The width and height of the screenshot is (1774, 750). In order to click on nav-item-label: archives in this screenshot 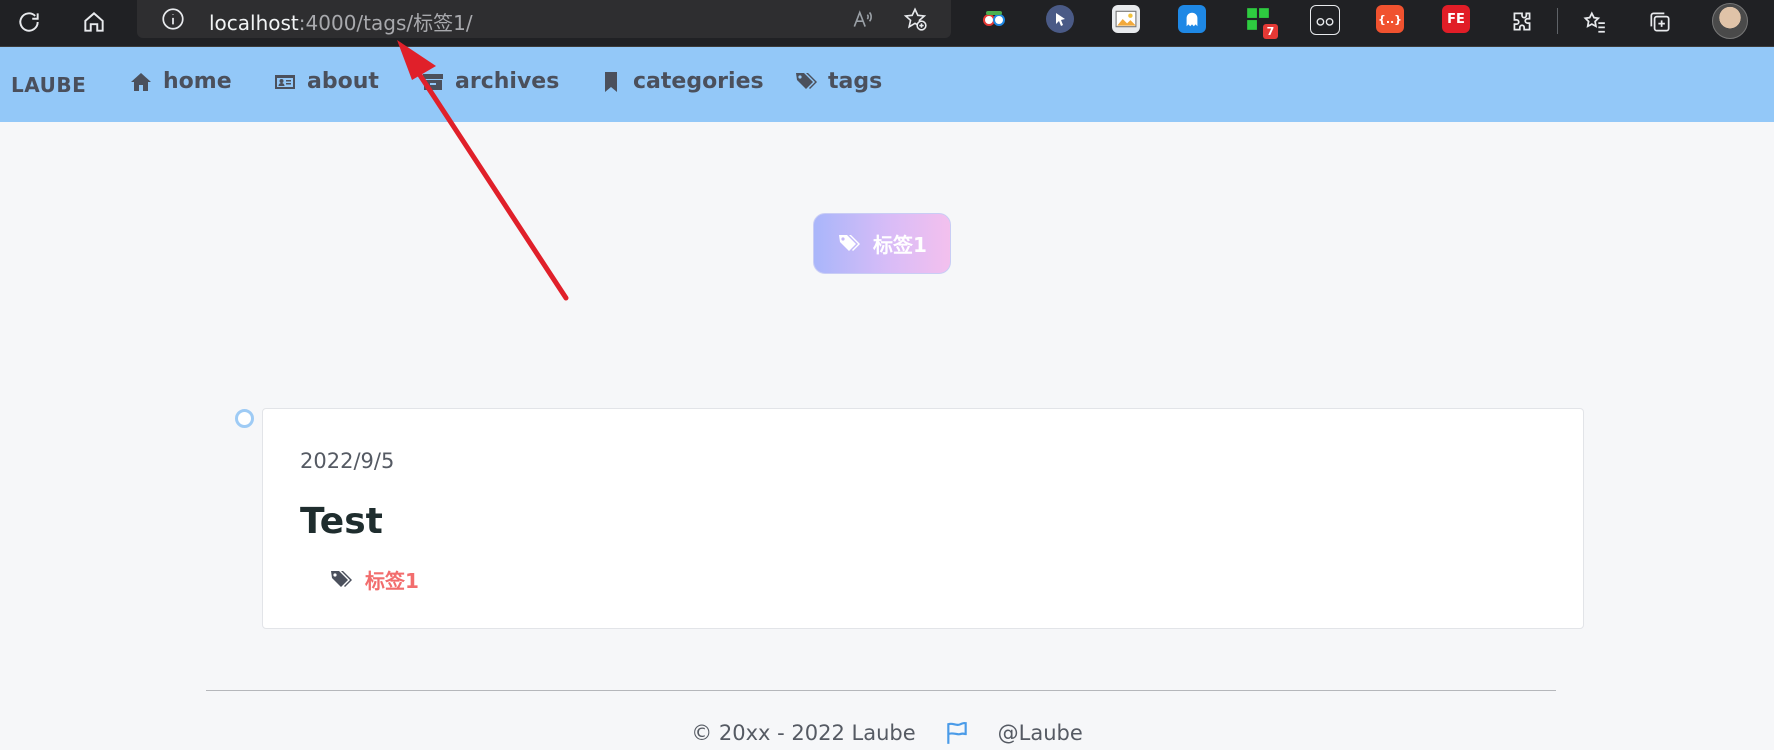, I will do `click(507, 81)`.